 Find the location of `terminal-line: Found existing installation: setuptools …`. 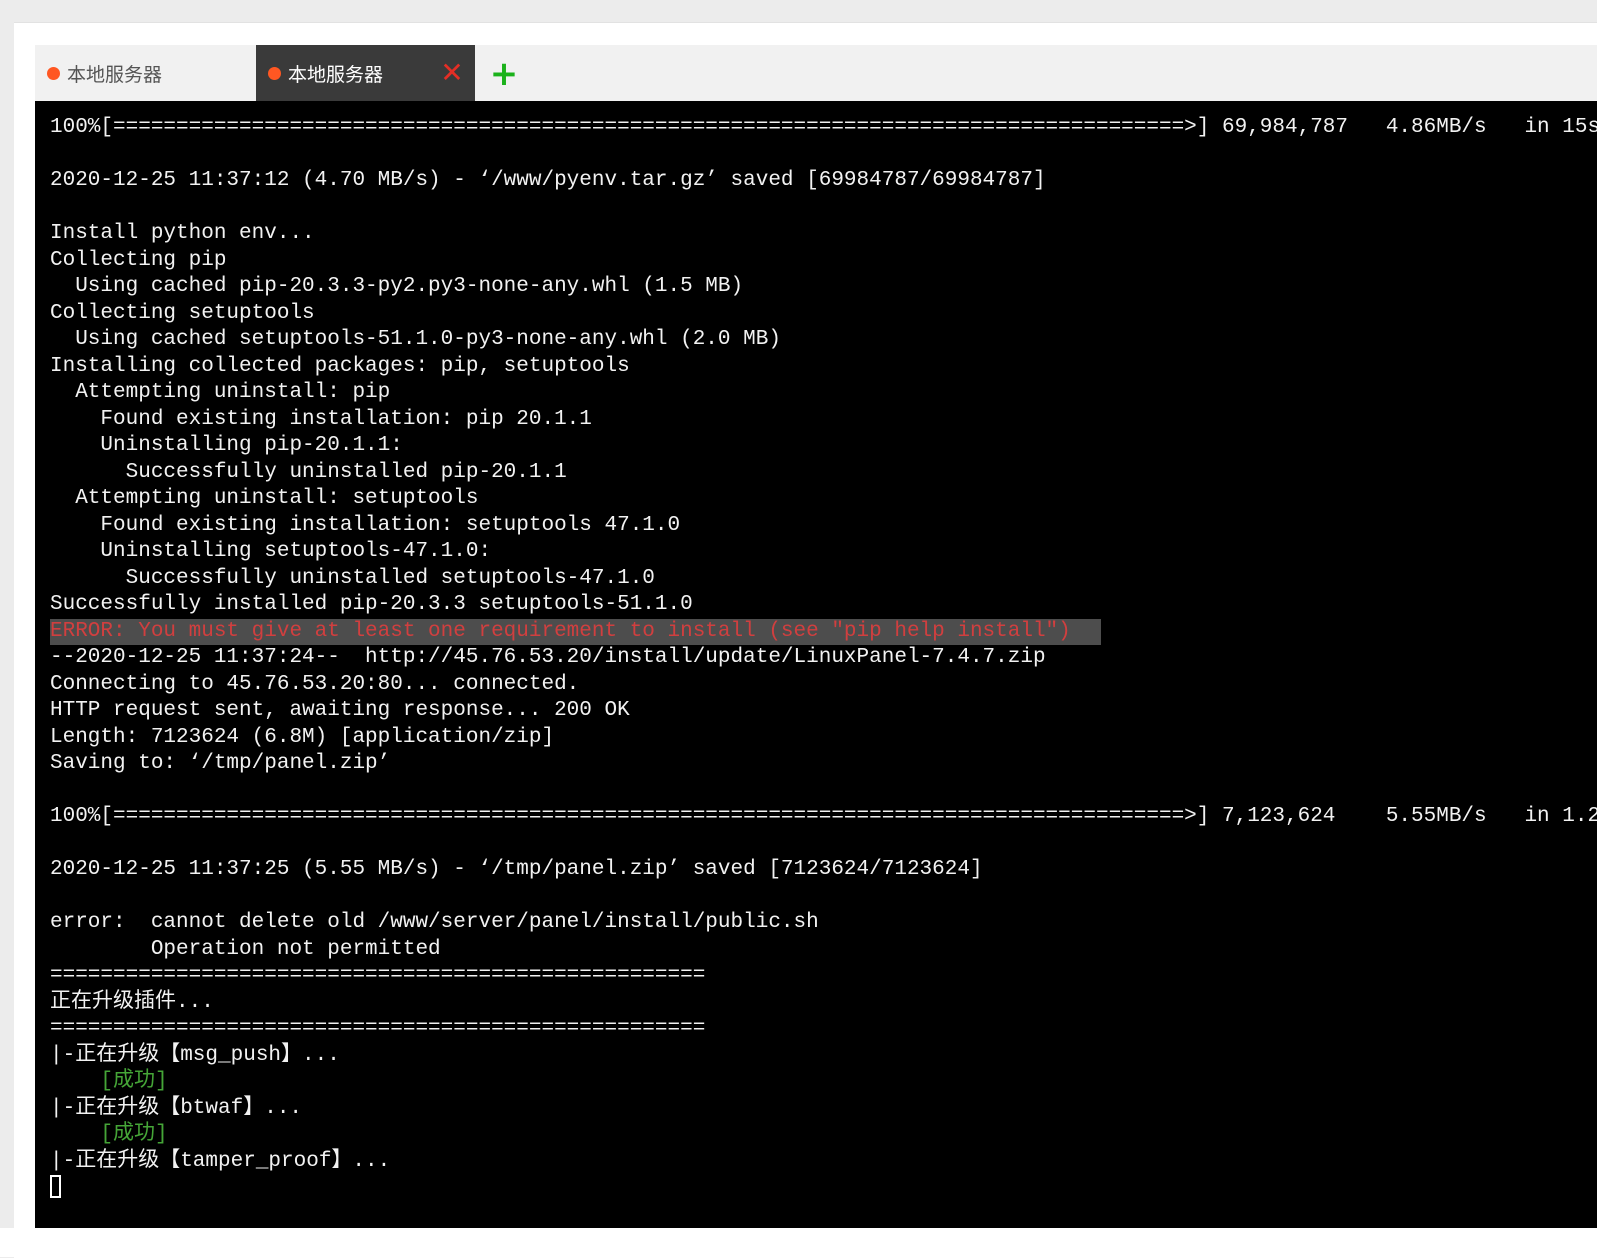

terminal-line: Found existing installation: setuptools … is located at coordinates (823, 526).